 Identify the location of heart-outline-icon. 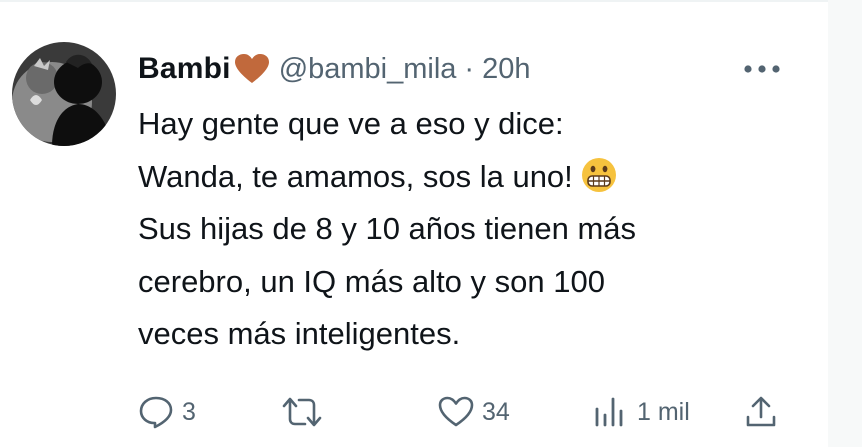
(456, 411).